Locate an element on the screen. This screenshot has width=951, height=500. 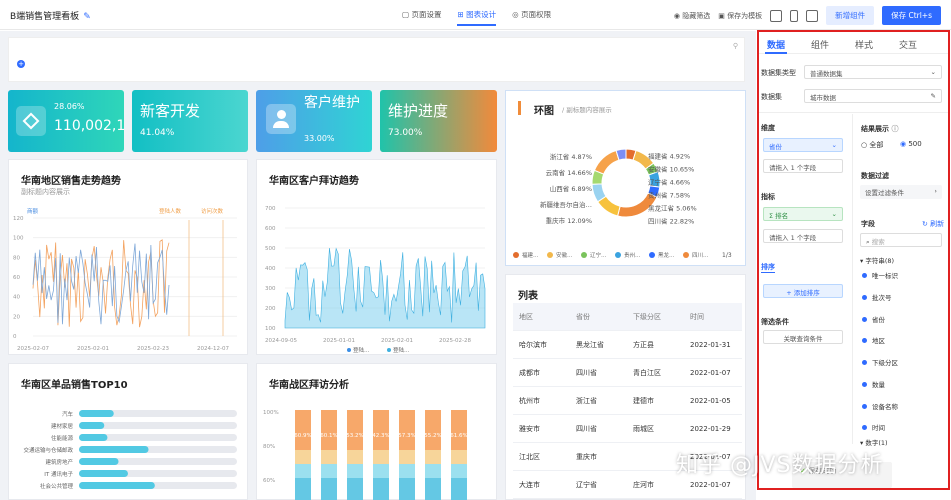
field-label: 时间 is located at coordinates (878, 428).